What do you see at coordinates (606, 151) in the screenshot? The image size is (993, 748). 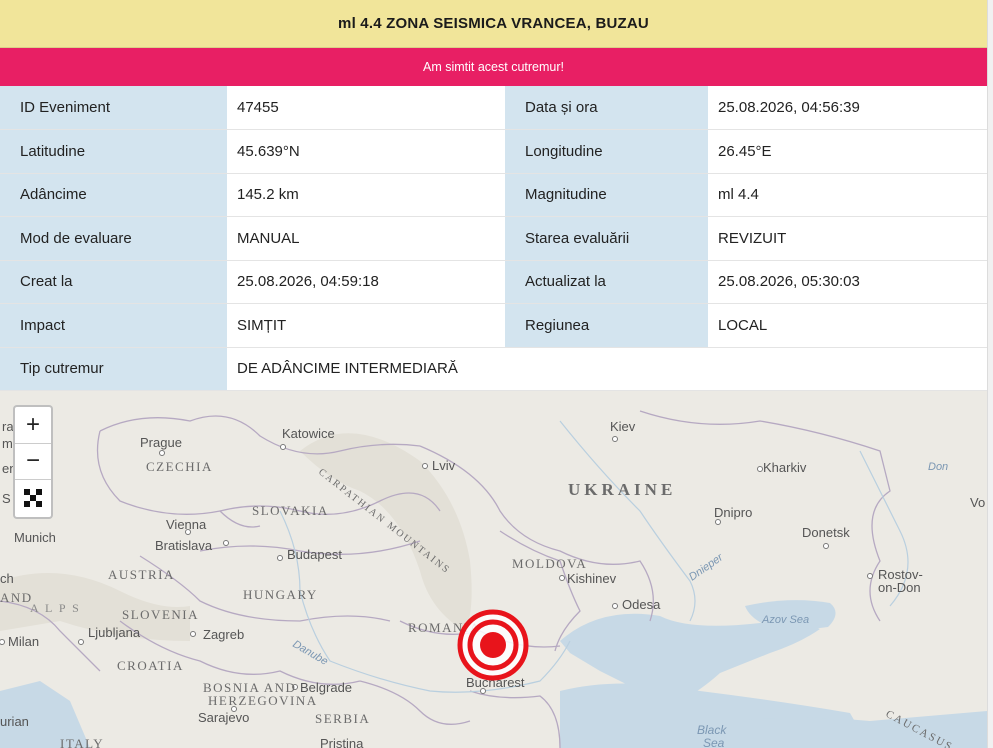 I see `longitude-label: Longitudine` at bounding box center [606, 151].